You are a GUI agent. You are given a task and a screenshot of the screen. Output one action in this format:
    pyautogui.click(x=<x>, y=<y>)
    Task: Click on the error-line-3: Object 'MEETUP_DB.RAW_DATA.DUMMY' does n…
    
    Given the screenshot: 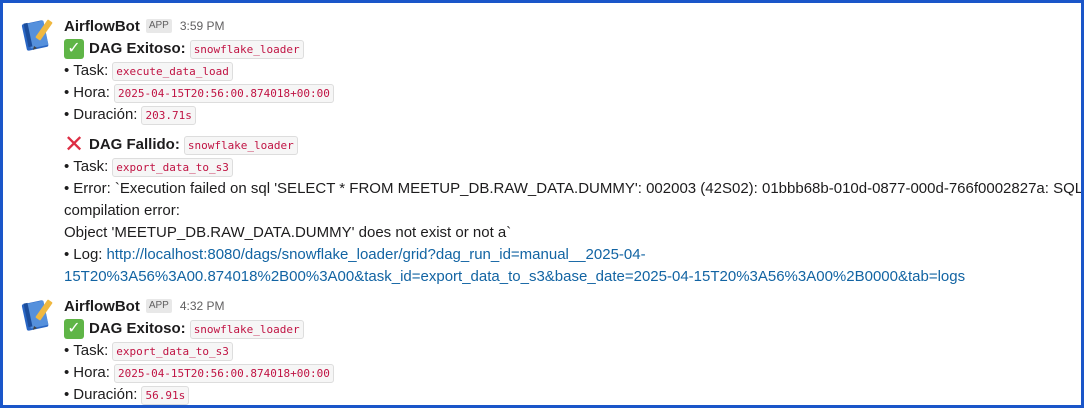 What is the action you would take?
    pyautogui.click(x=287, y=233)
    